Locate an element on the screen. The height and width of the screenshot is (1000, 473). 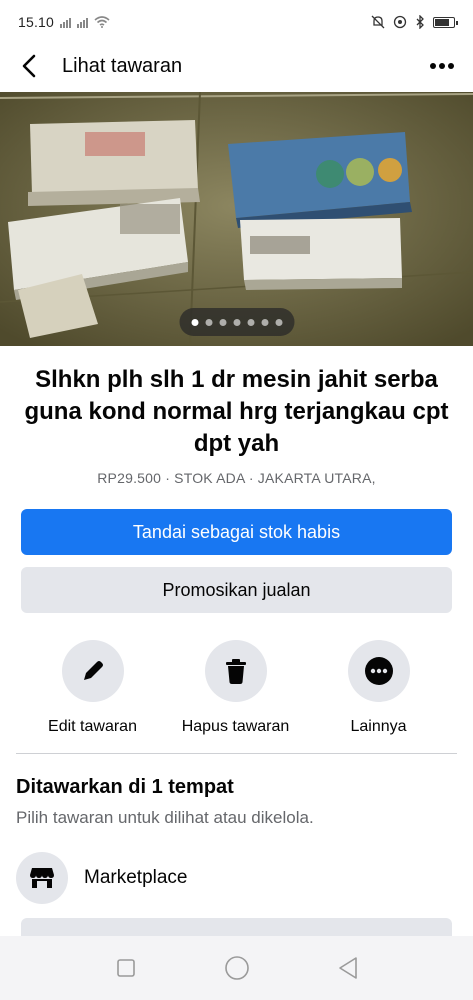
listing-actions: Edit tawaran Hapus tawaran Lainnya is located at coordinates (236, 688).